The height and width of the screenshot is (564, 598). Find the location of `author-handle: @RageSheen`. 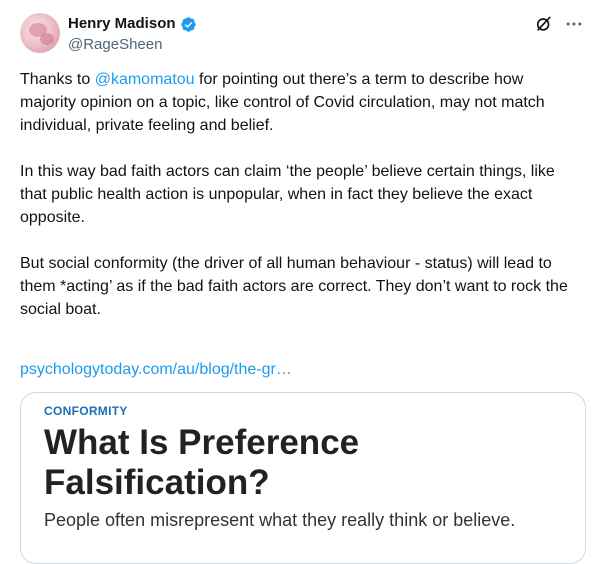

author-handle: @RageSheen is located at coordinates (132, 45).